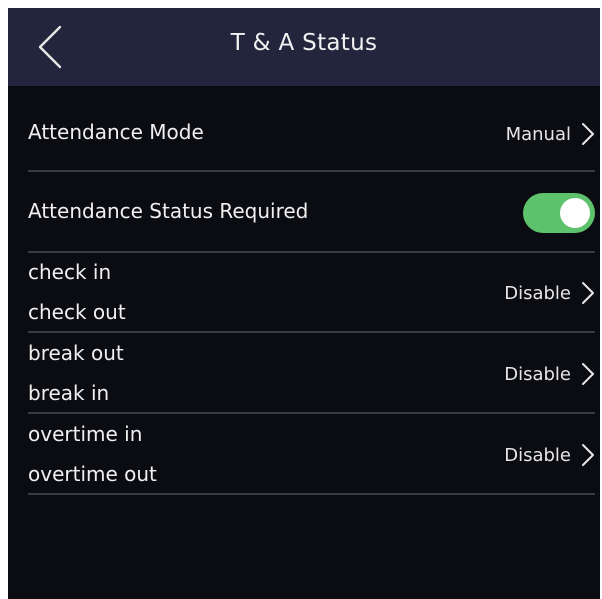 Image resolution: width=602 pixels, height=599 pixels. I want to click on status-row-line2: overtime out, so click(92, 474).